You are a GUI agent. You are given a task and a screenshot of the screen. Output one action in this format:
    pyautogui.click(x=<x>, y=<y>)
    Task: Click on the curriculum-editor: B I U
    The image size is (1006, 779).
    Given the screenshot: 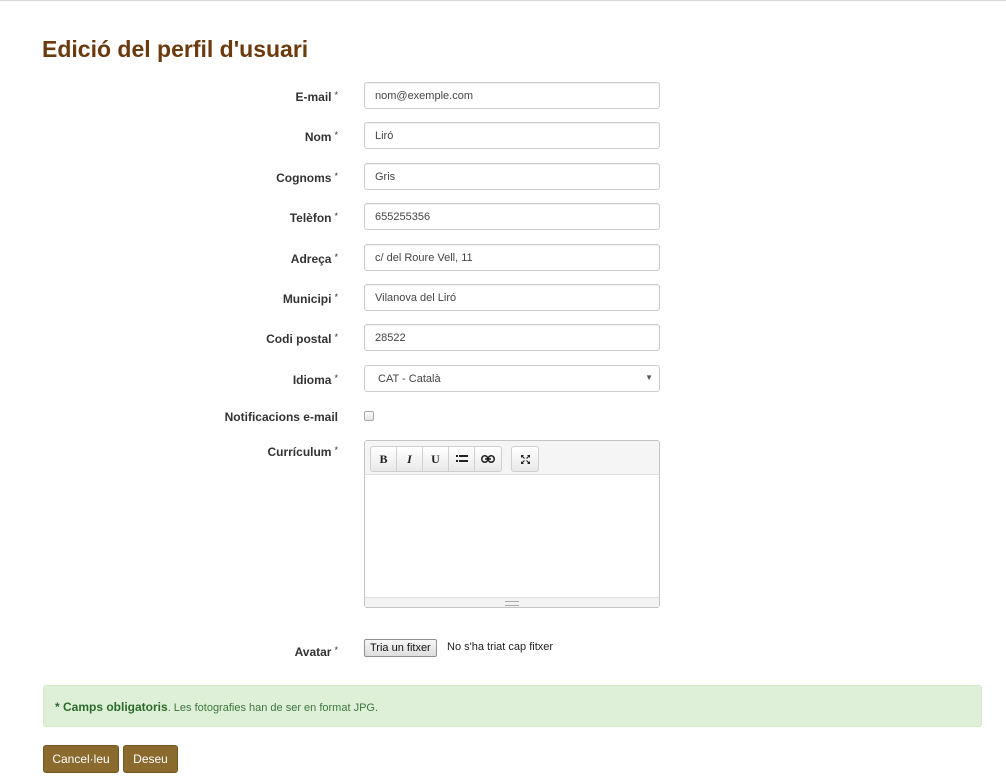 What is the action you would take?
    pyautogui.click(x=512, y=524)
    